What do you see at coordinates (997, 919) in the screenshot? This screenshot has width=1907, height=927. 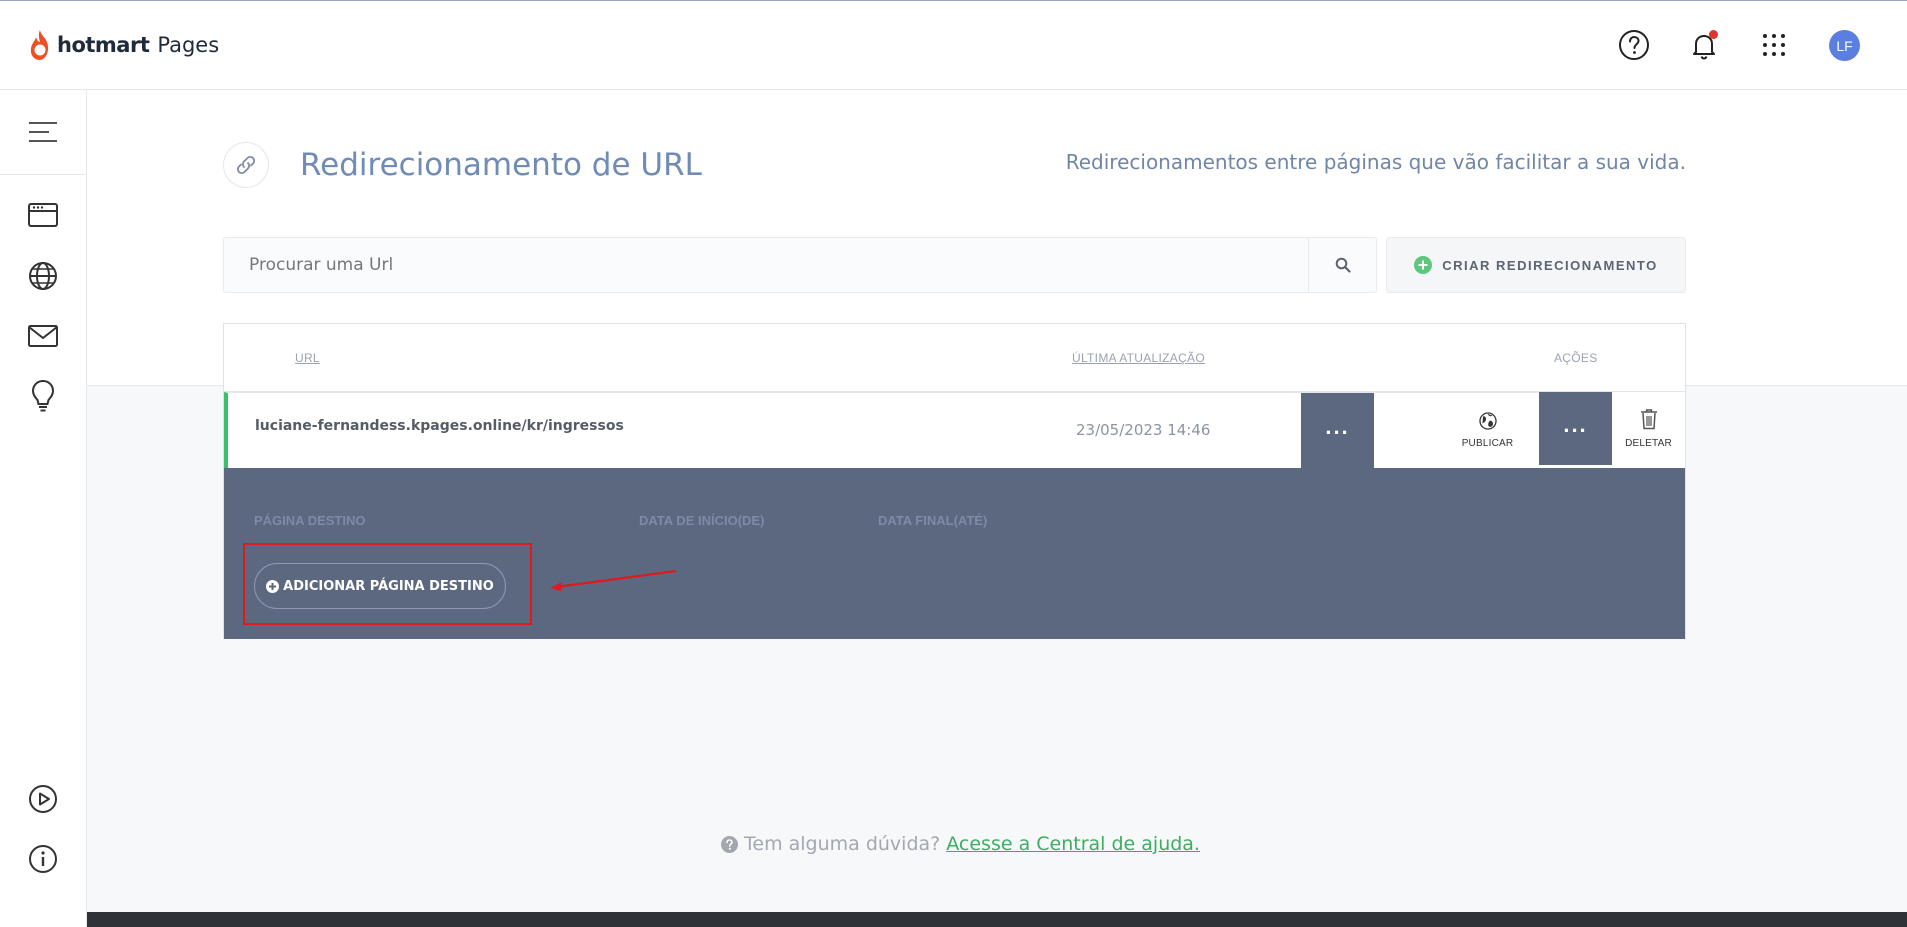 I see `footer-band` at bounding box center [997, 919].